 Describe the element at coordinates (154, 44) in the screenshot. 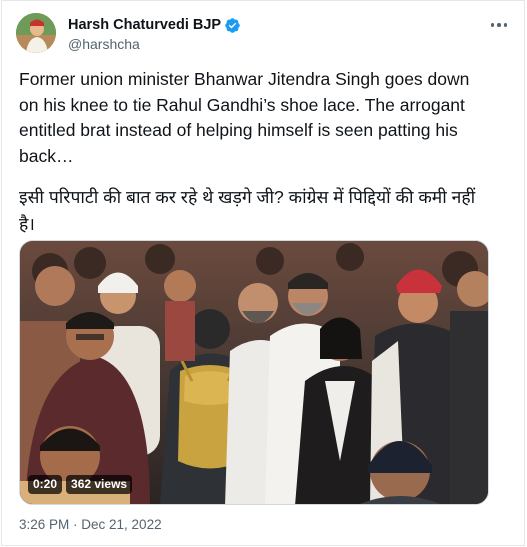

I see `author-handle: @harshcha` at that location.